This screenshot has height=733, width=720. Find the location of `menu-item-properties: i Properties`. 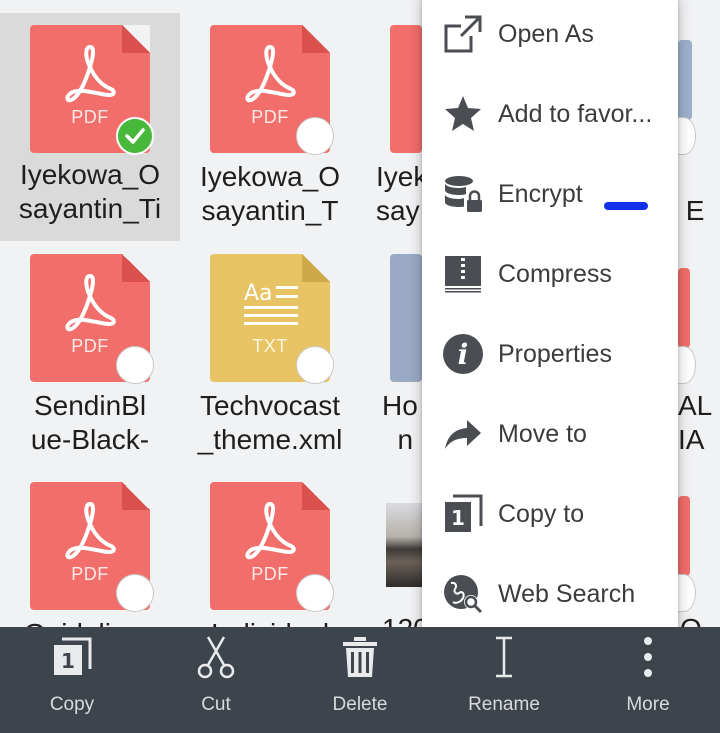

menu-item-properties: i Properties is located at coordinates (550, 354).